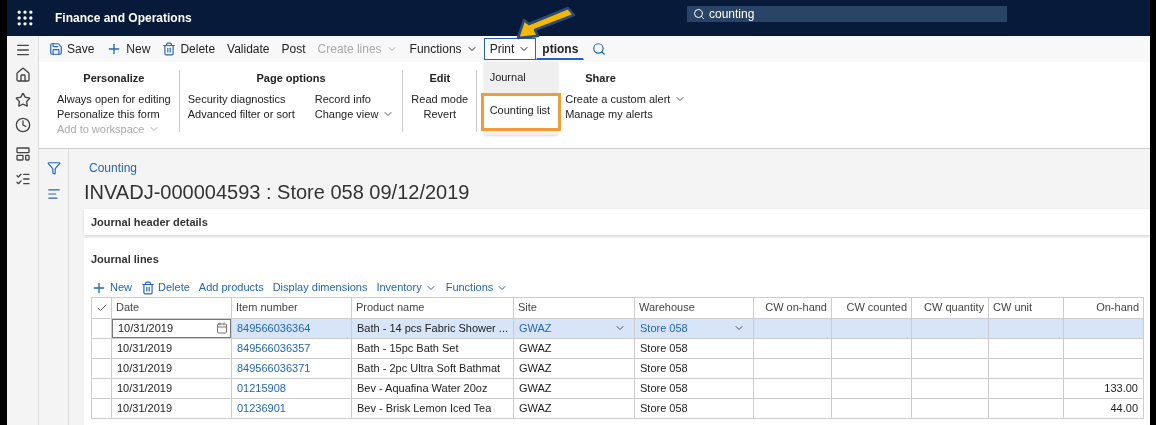  I want to click on table-cell: 849566036364, so click(292, 328).